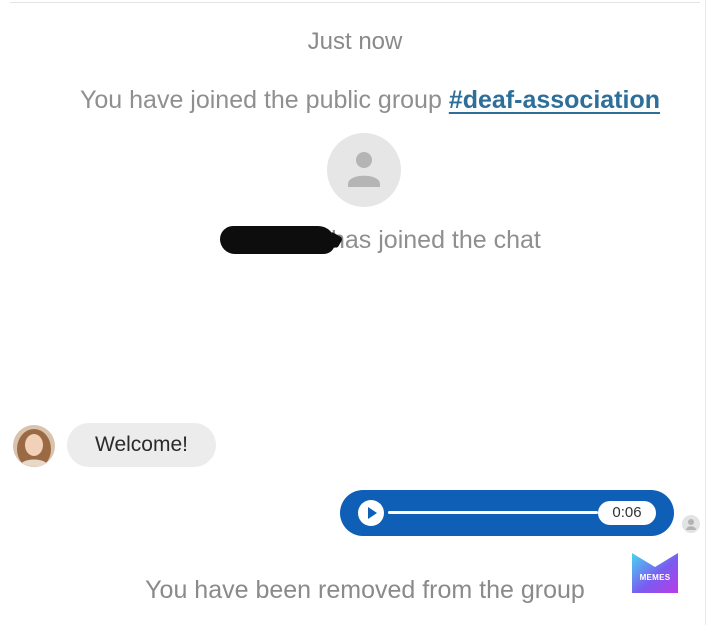 The height and width of the screenshot is (625, 710). I want to click on voice-duration: 0:06, so click(627, 513).